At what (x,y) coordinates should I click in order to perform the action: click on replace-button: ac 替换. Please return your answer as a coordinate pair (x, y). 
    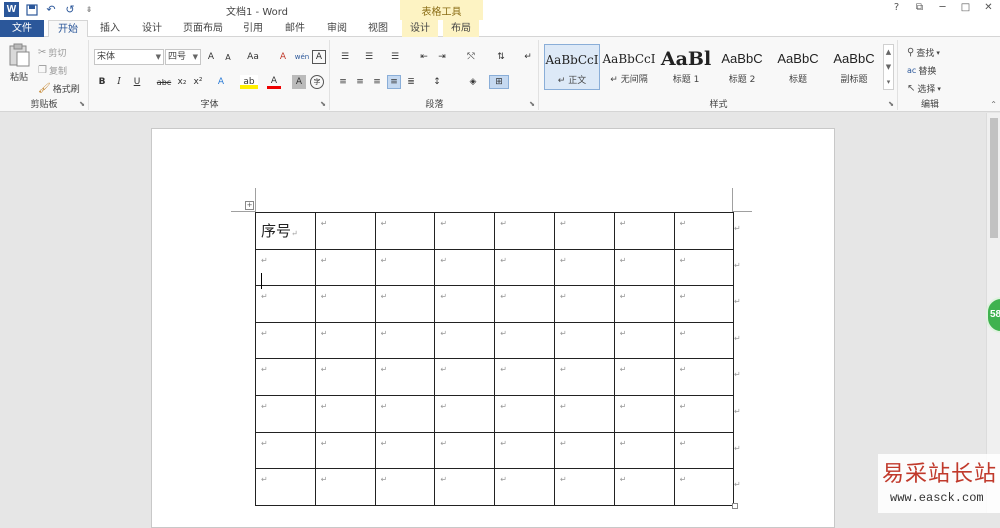
    Looking at the image, I should click on (921, 70).